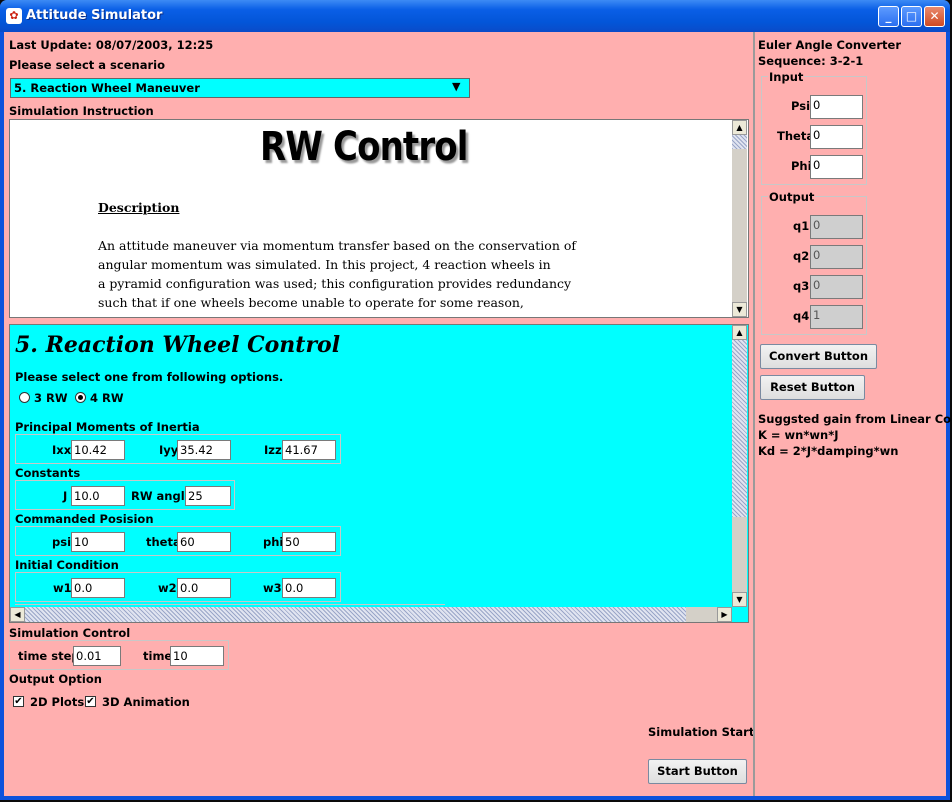 The height and width of the screenshot is (802, 952). Describe the element at coordinates (801, 166) in the screenshot. I see `phi-input-label: Phi` at that location.